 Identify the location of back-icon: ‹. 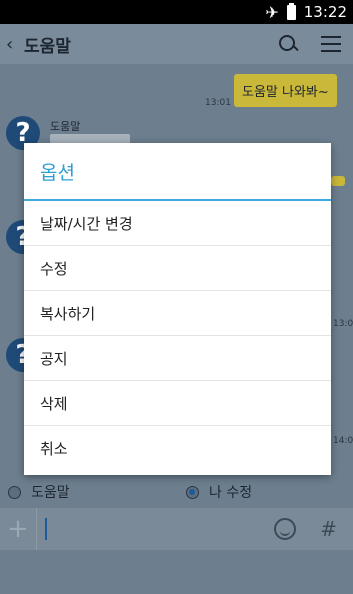
(12, 44).